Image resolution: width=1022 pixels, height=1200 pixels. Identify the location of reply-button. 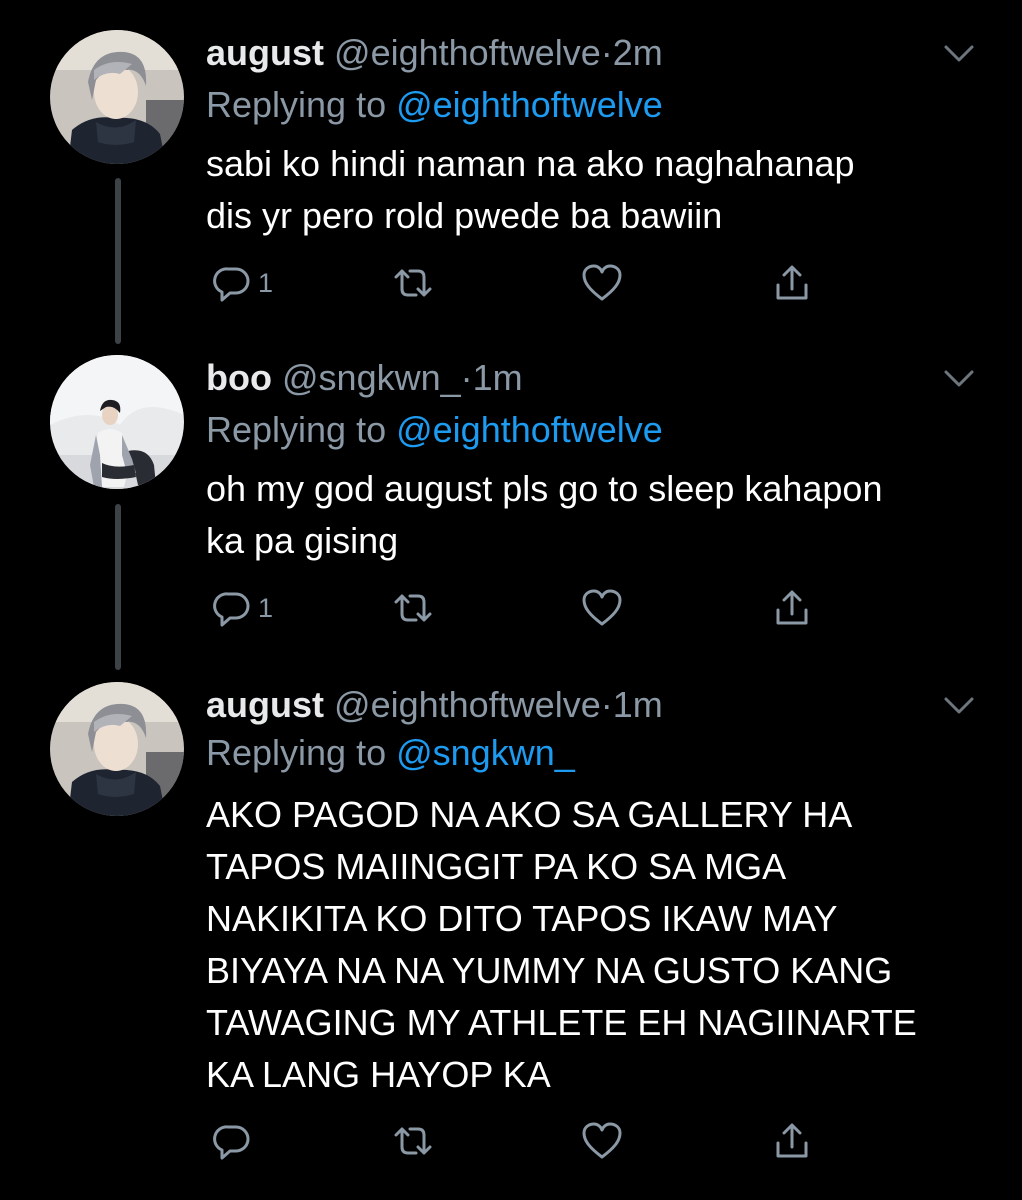
(235, 1141).